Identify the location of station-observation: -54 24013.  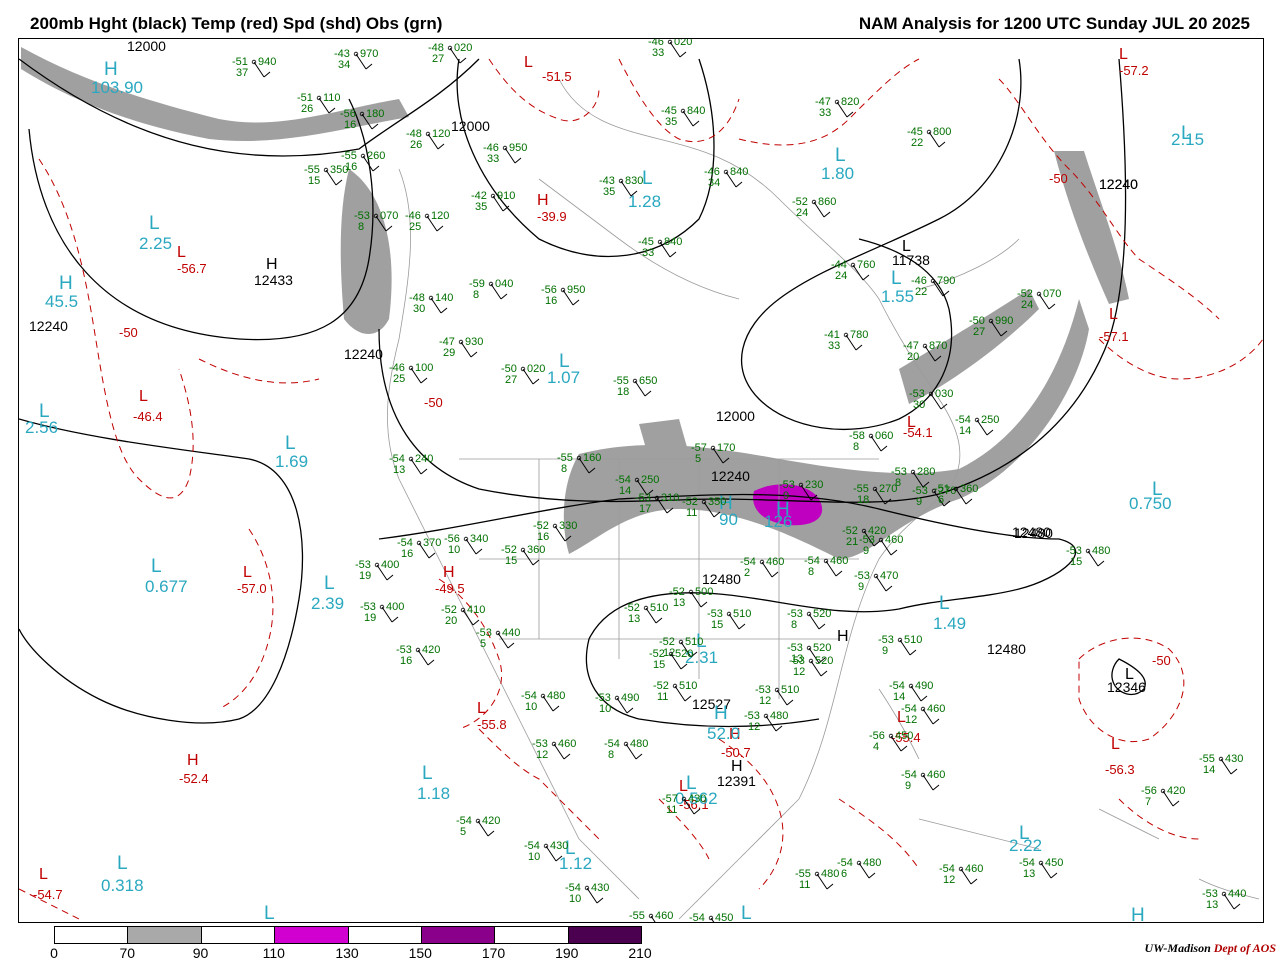
(411, 464).